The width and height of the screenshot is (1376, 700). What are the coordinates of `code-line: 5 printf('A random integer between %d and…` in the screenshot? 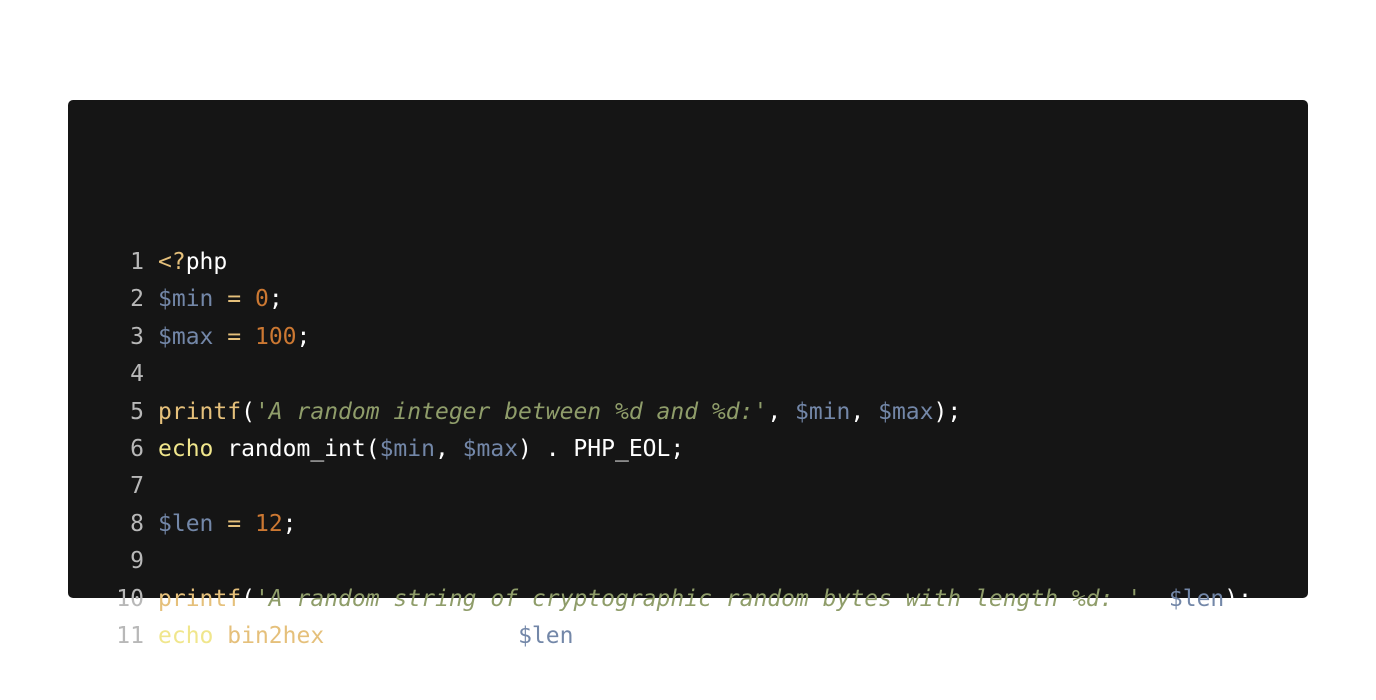 It's located at (688, 412).